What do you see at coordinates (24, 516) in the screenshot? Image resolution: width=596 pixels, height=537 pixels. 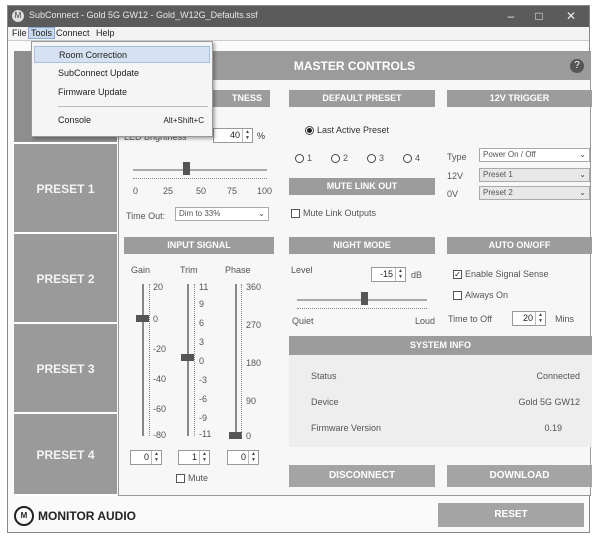 I see `logo-badge-icon: M` at bounding box center [24, 516].